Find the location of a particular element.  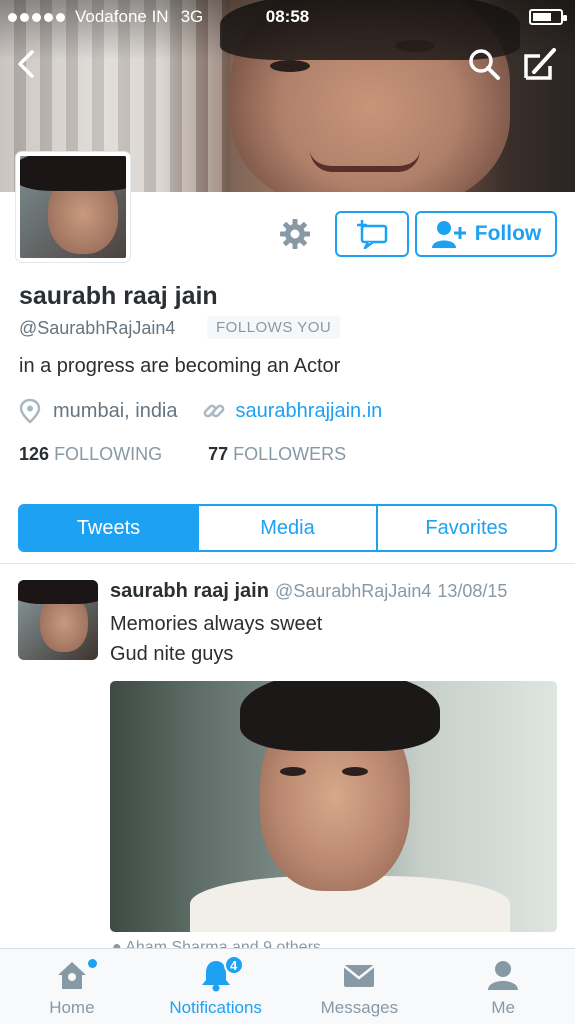

banner-smile is located at coordinates (365, 161).